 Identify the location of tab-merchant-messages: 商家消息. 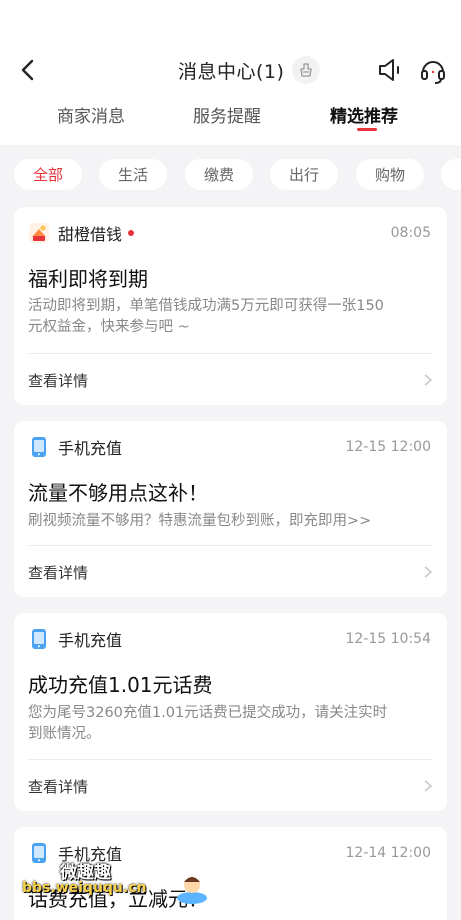
(91, 114).